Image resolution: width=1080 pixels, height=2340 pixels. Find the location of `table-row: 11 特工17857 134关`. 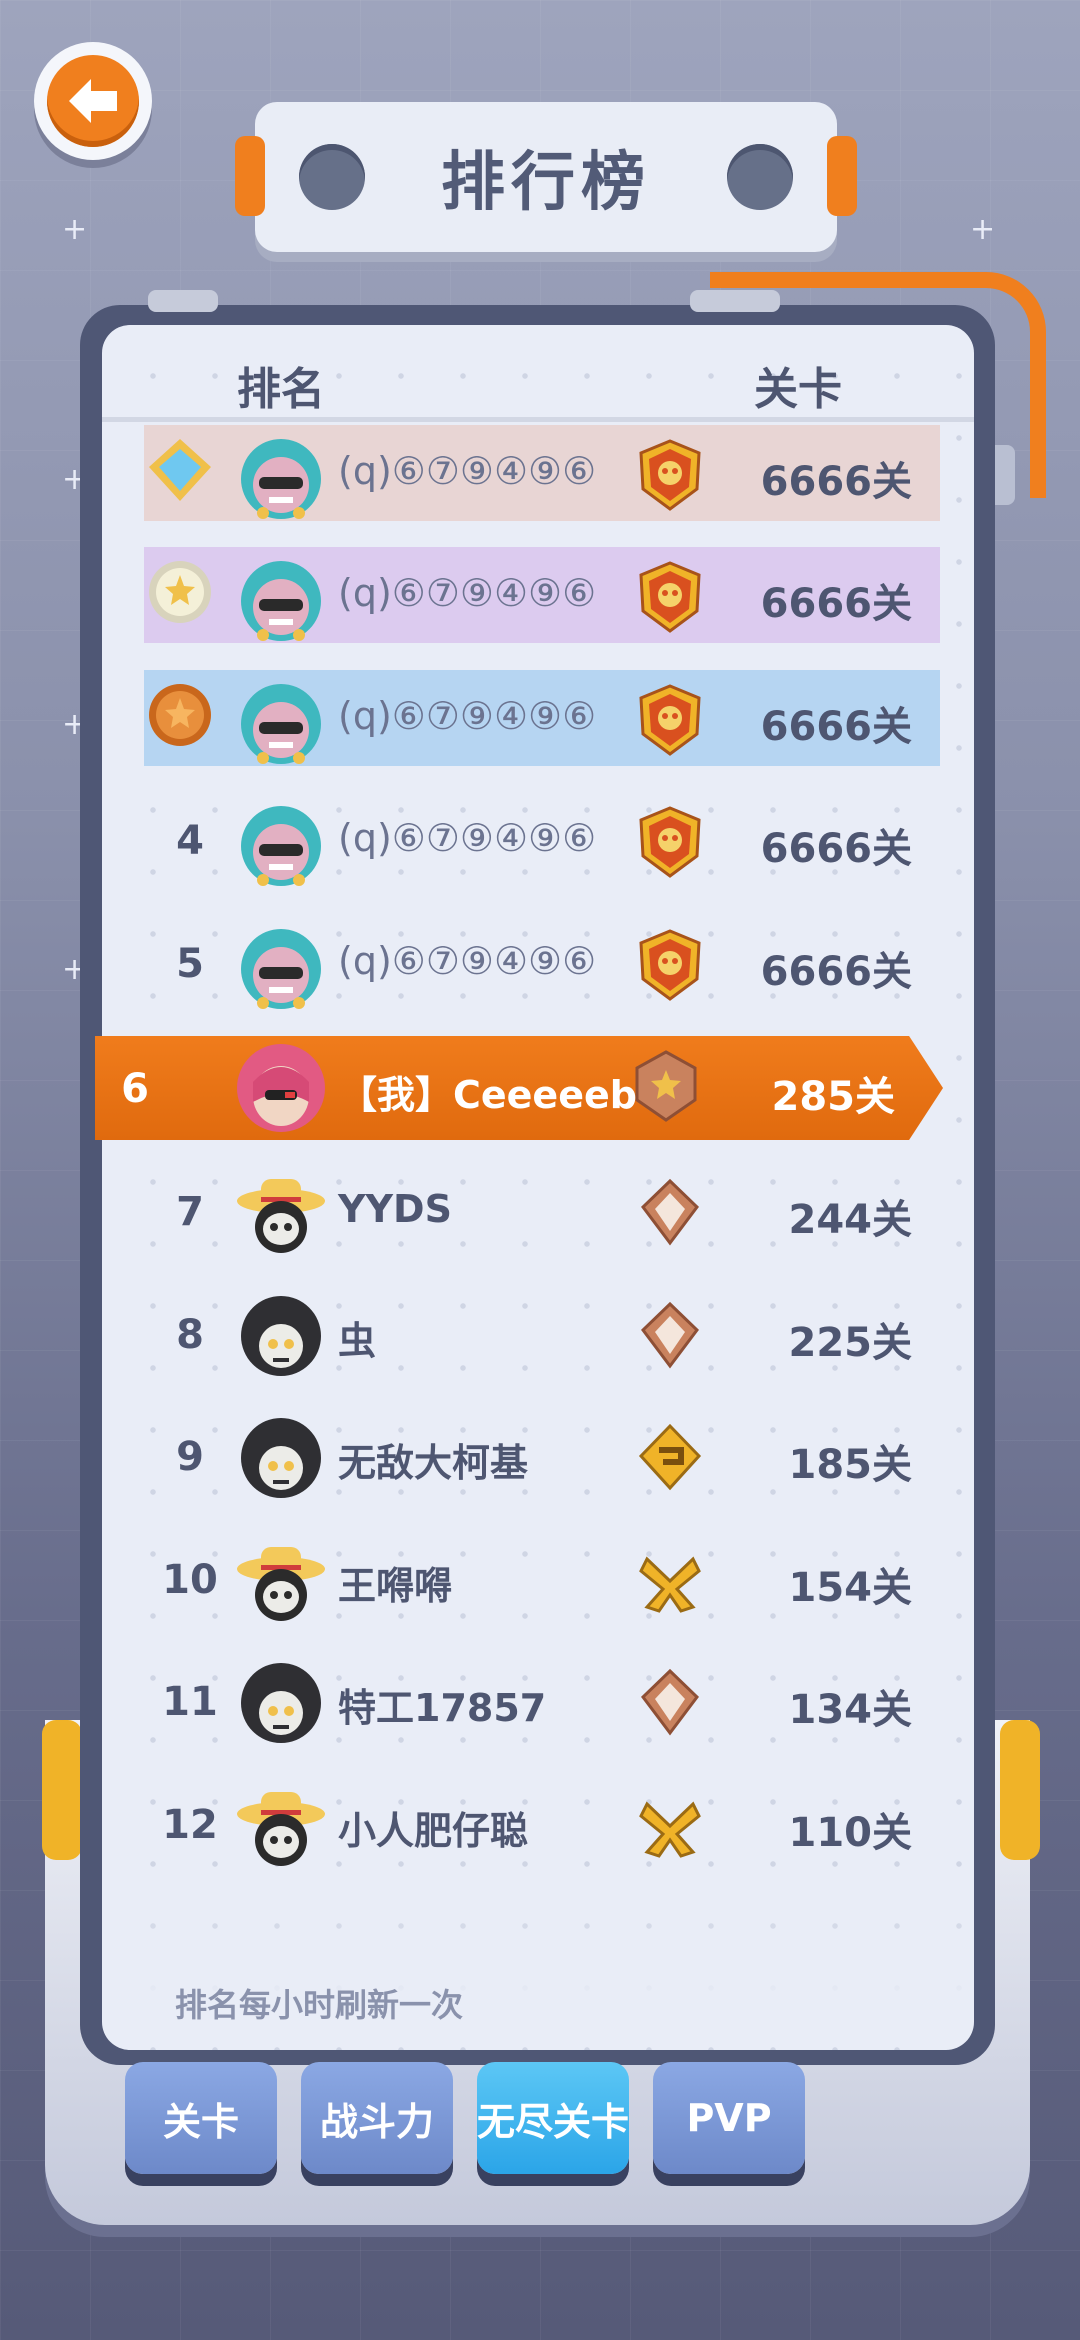

table-row: 11 特工17857 134关 is located at coordinates (538, 1703).